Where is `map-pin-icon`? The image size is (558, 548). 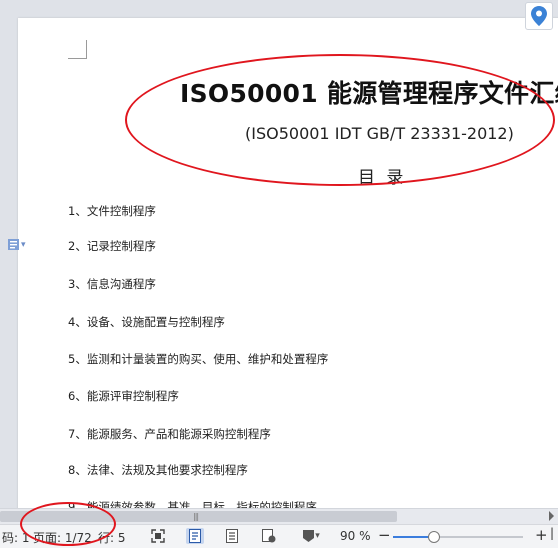
map-pin-icon is located at coordinates (539, 16).